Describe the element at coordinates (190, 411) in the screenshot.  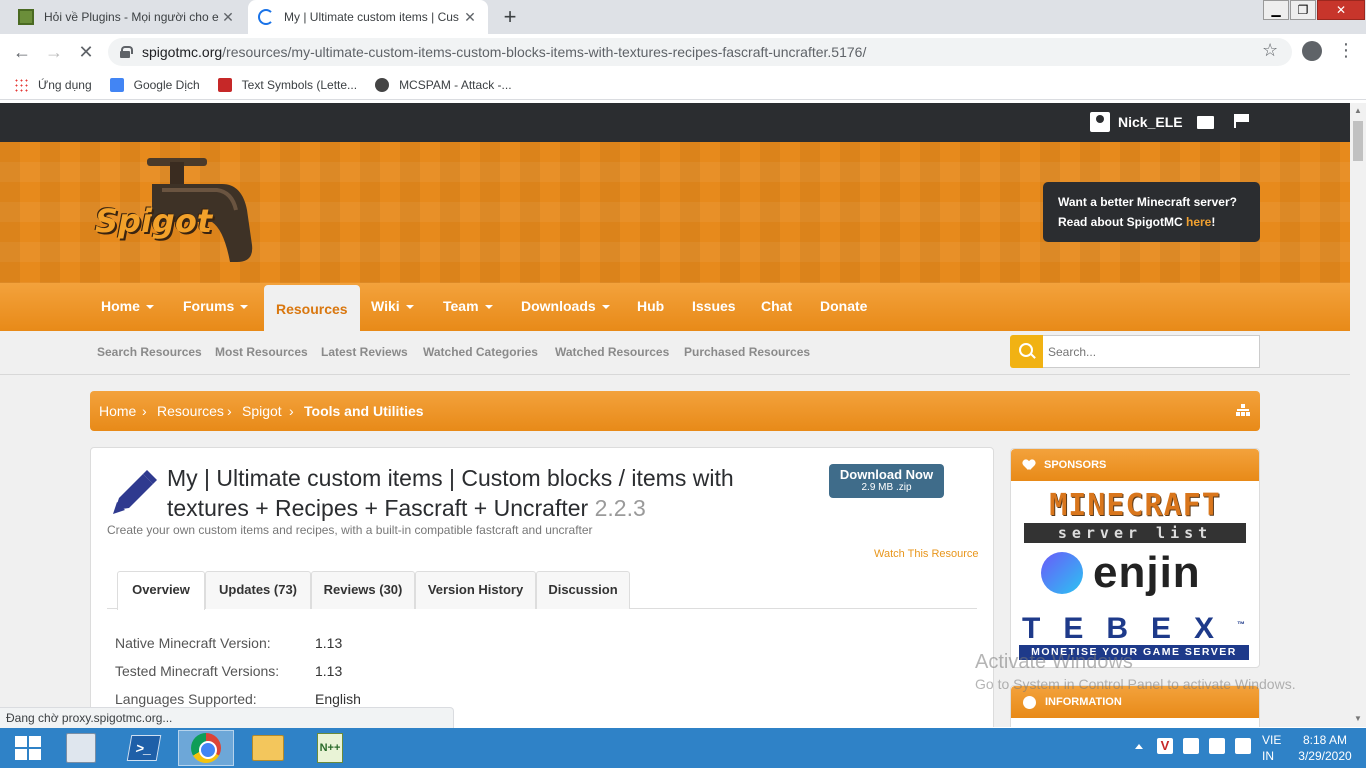
I see `crumb-resources: Resources` at that location.